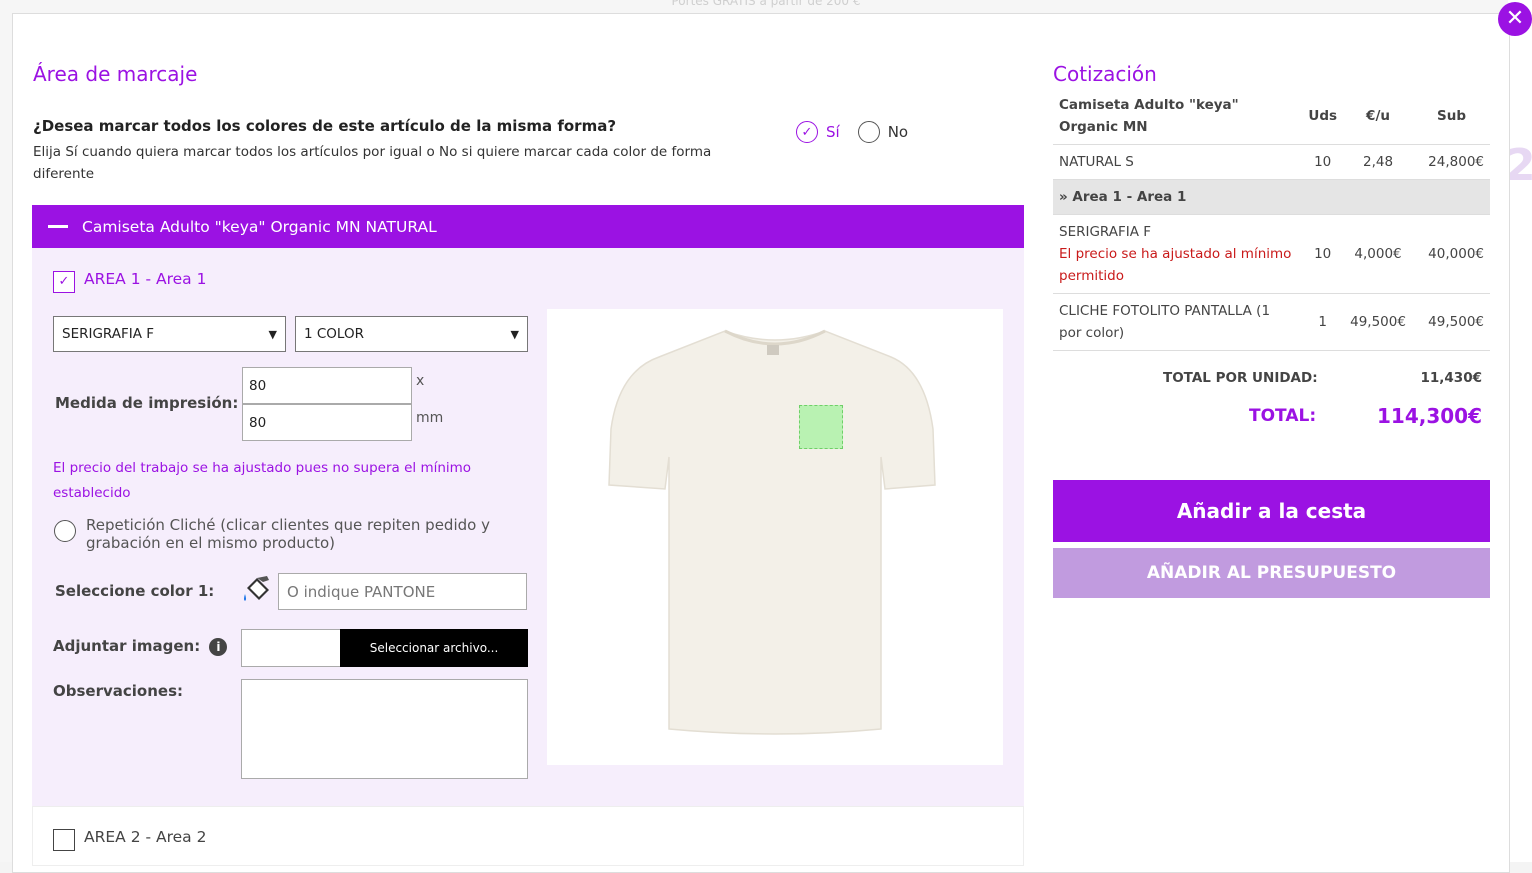  I want to click on row-name: CLICHE FOTOLITO PANTALLA (1 por color), so click(1177, 322).